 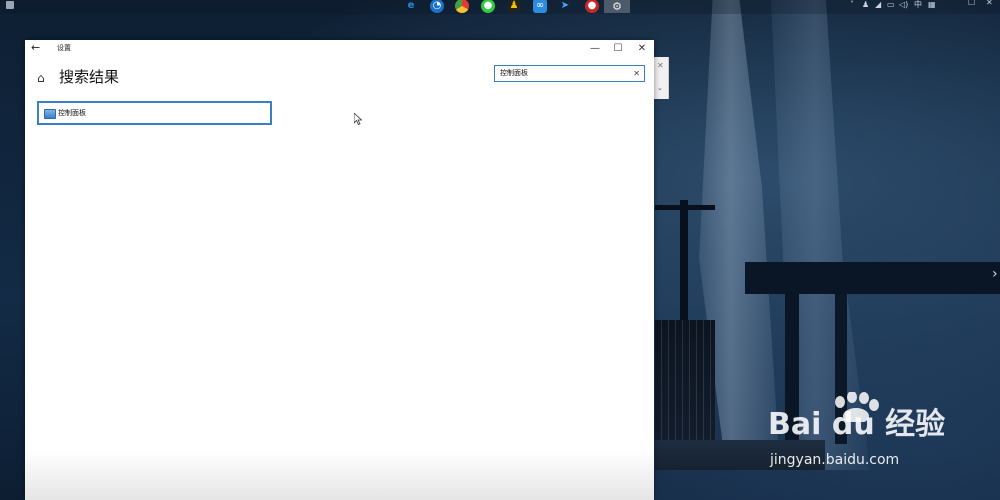 What do you see at coordinates (971, 5) in the screenshot?
I see `host-maximize-icon: ☐` at bounding box center [971, 5].